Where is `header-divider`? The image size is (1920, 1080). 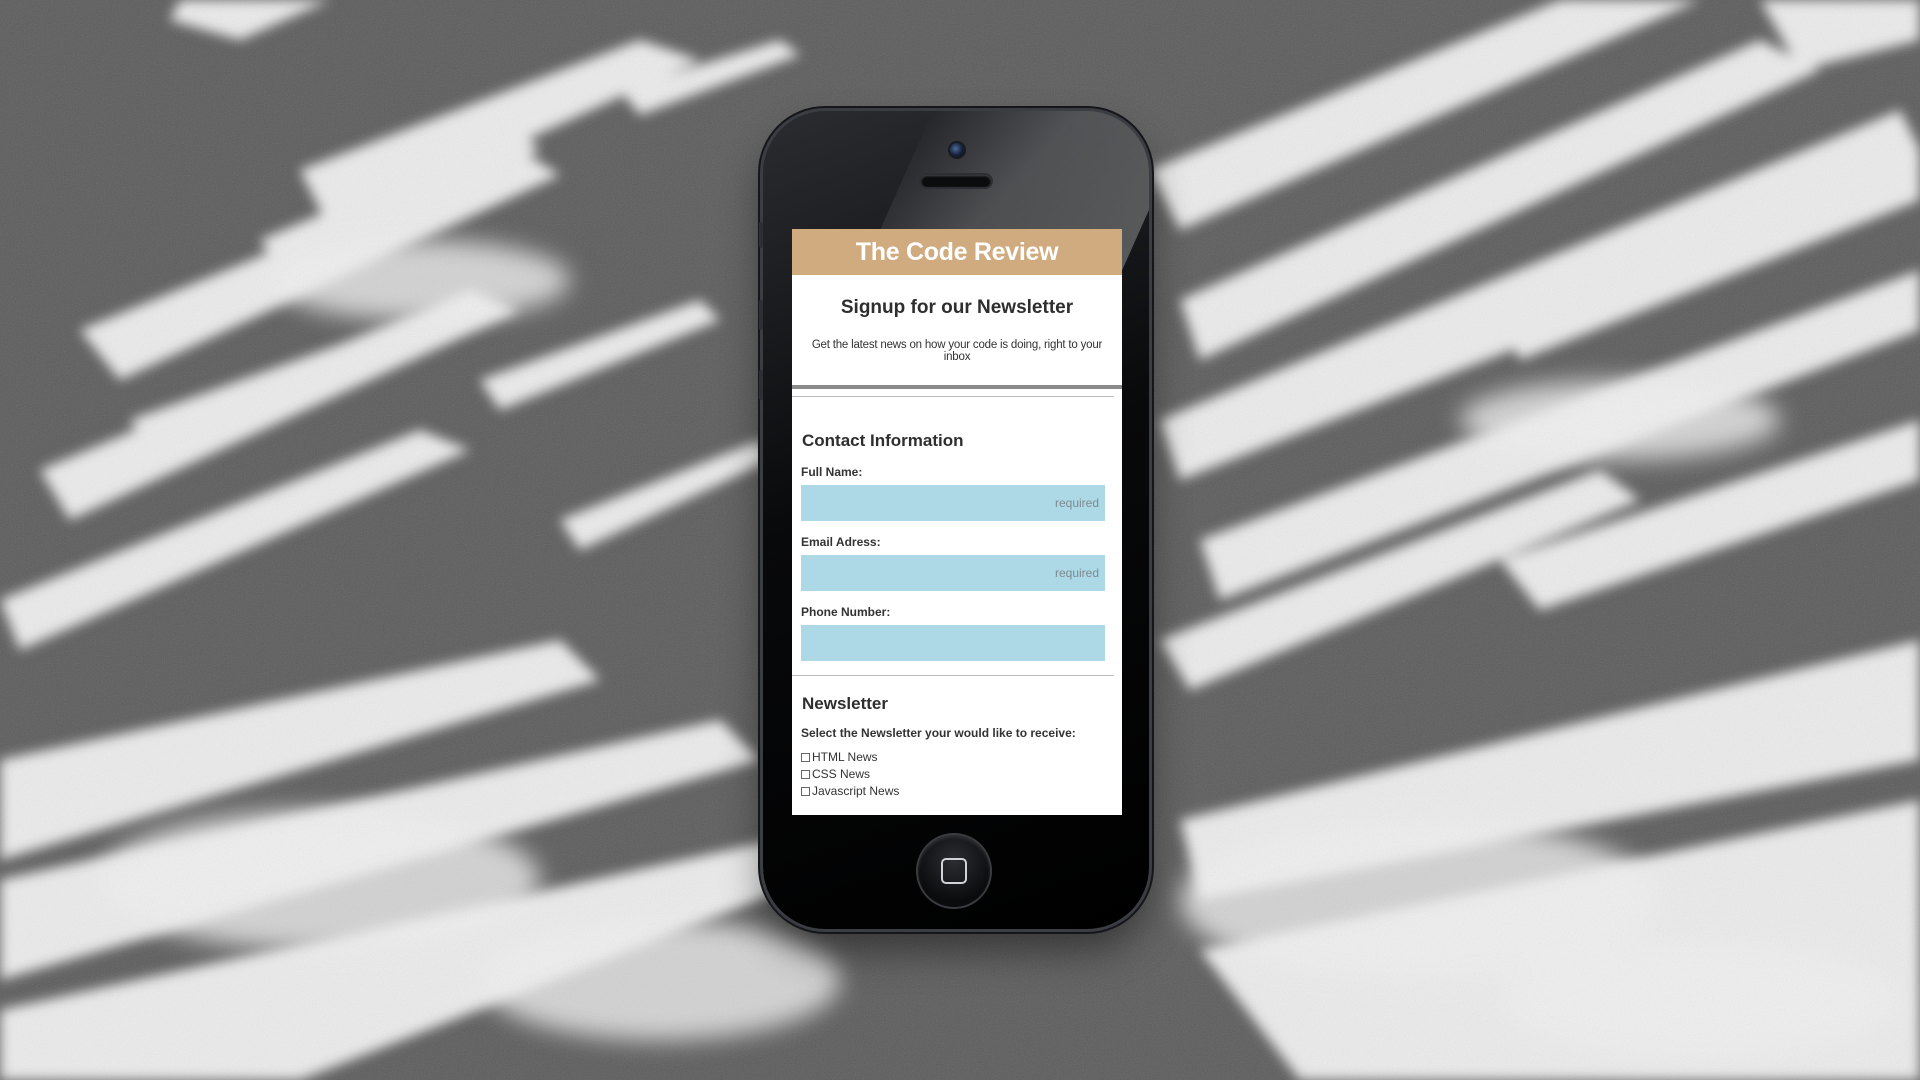 header-divider is located at coordinates (957, 387).